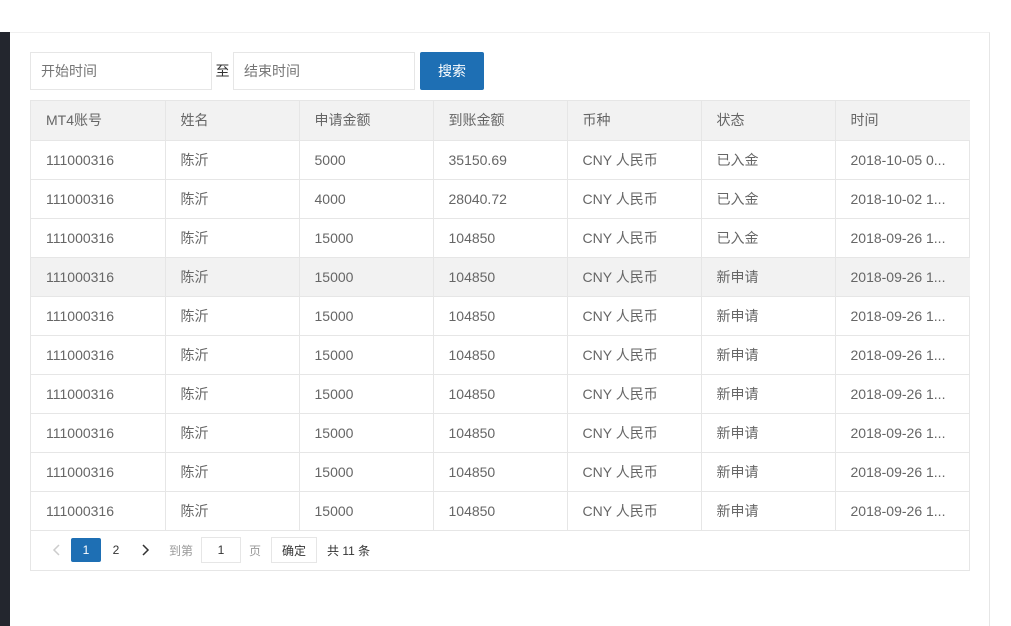 The height and width of the screenshot is (626, 1011). Describe the element at coordinates (366, 121) in the screenshot. I see `header-requested-amount: 申请金额` at that location.